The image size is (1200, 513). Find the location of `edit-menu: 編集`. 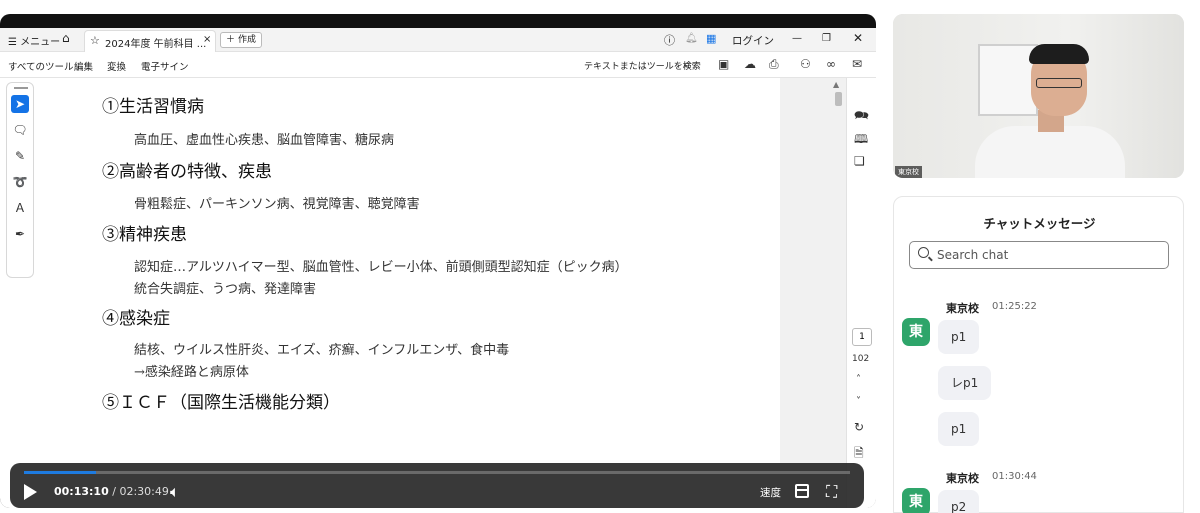

edit-menu: 編集 is located at coordinates (83, 66).